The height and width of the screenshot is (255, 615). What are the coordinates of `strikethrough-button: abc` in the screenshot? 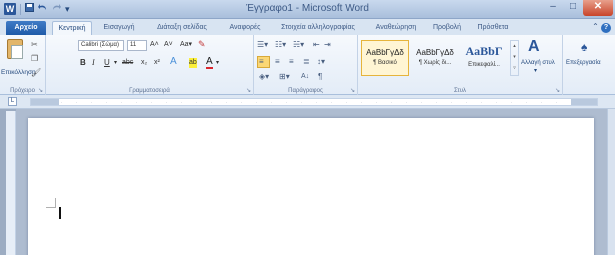 It's located at (127, 63).